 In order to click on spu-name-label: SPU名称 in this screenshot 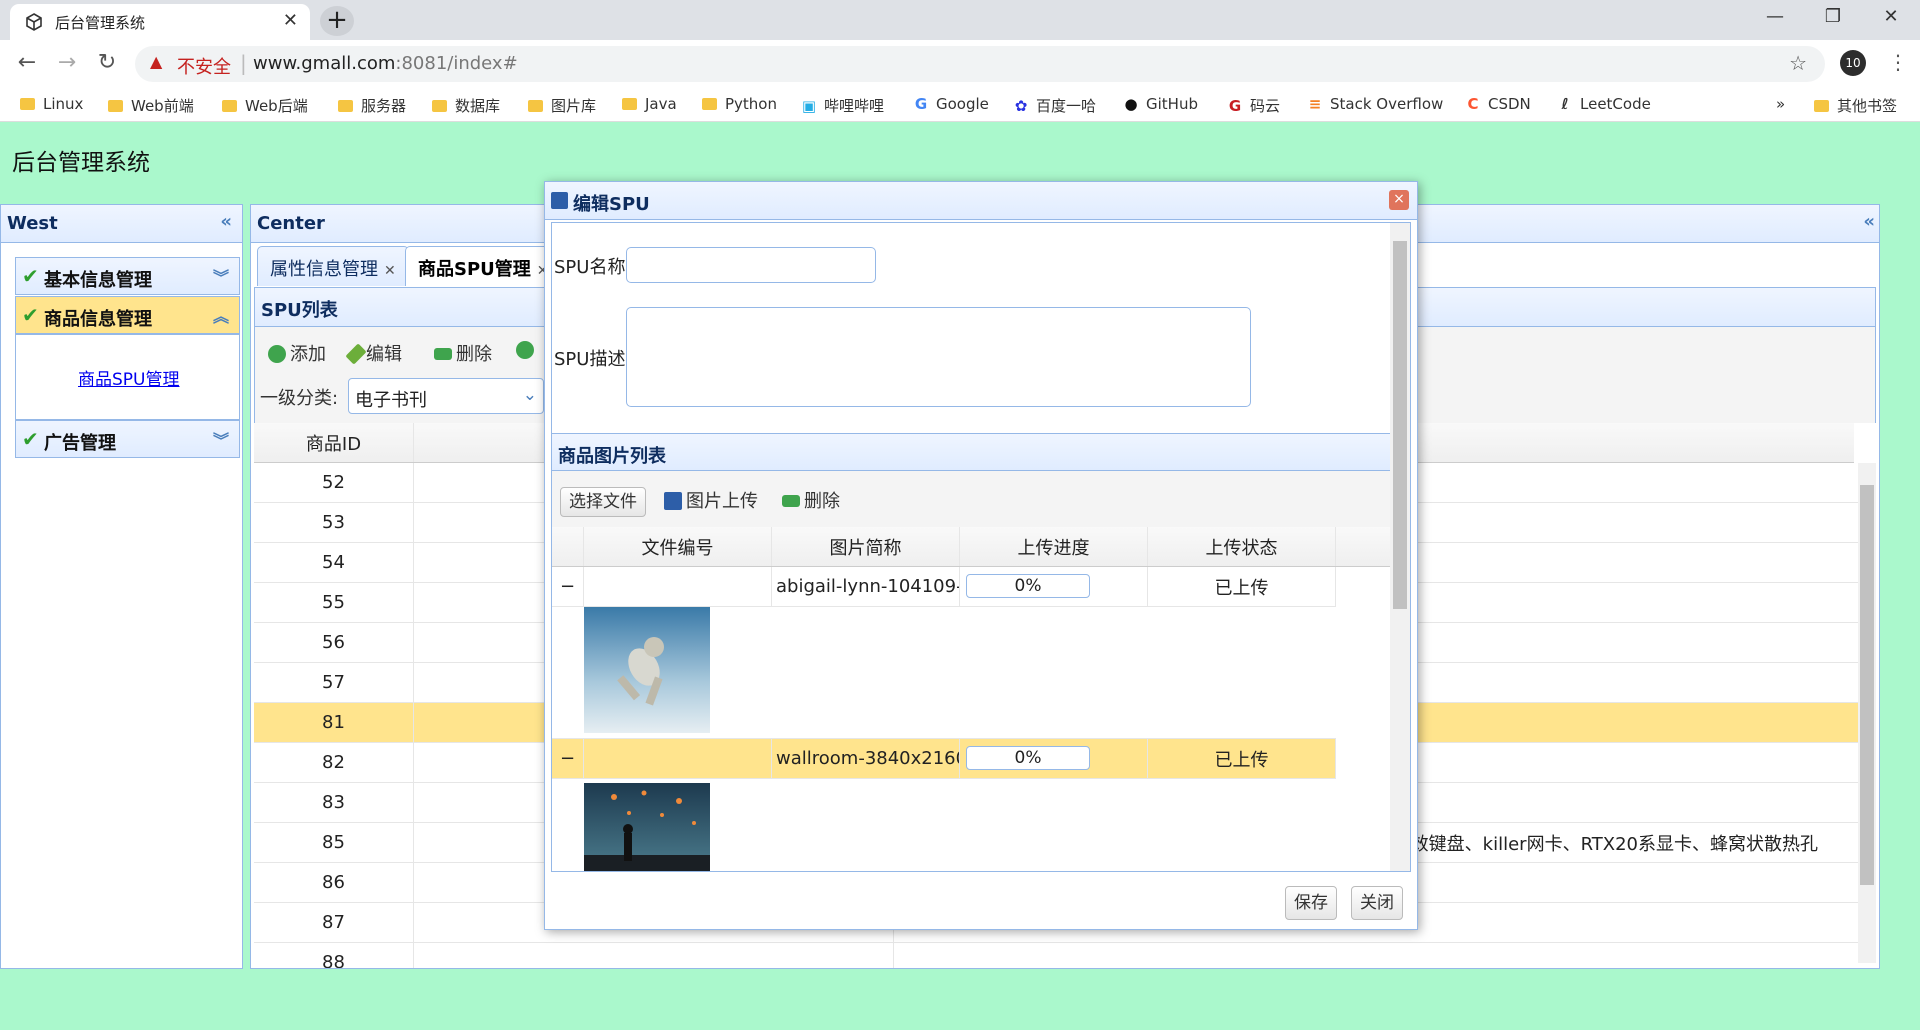, I will do `click(590, 267)`.